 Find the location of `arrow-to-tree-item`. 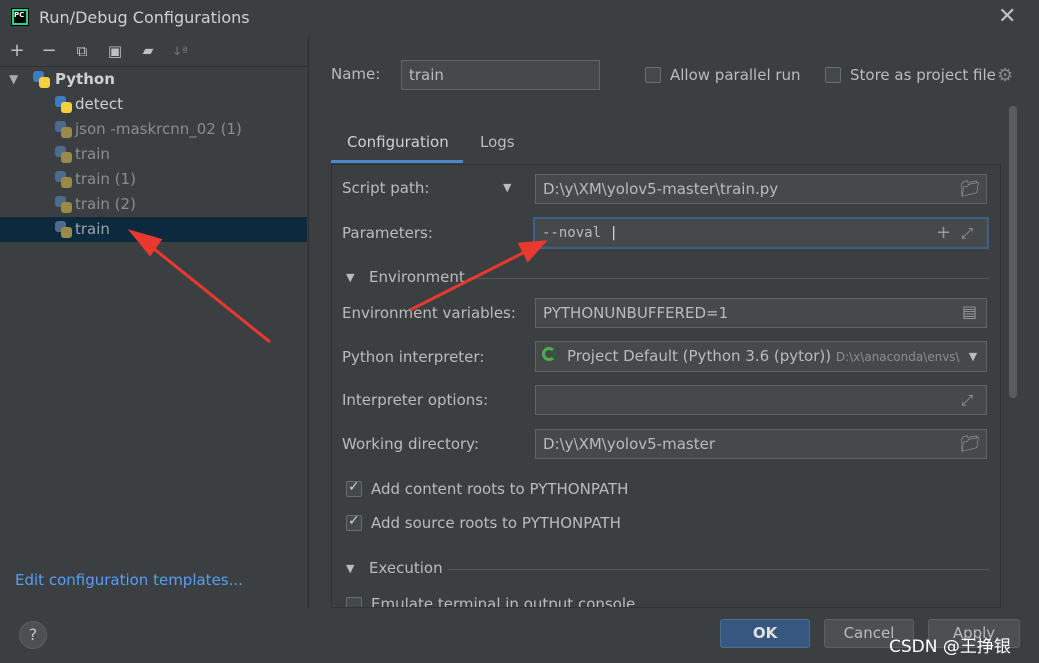

arrow-to-tree-item is located at coordinates (209, 293).